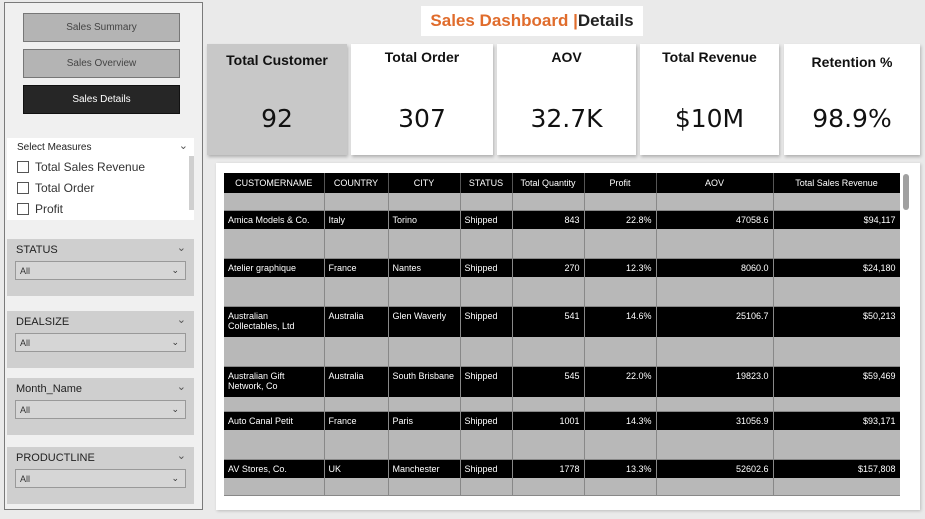 The image size is (925, 519). Describe the element at coordinates (709, 57) in the screenshot. I see `kpi-label: Total Revenue` at that location.